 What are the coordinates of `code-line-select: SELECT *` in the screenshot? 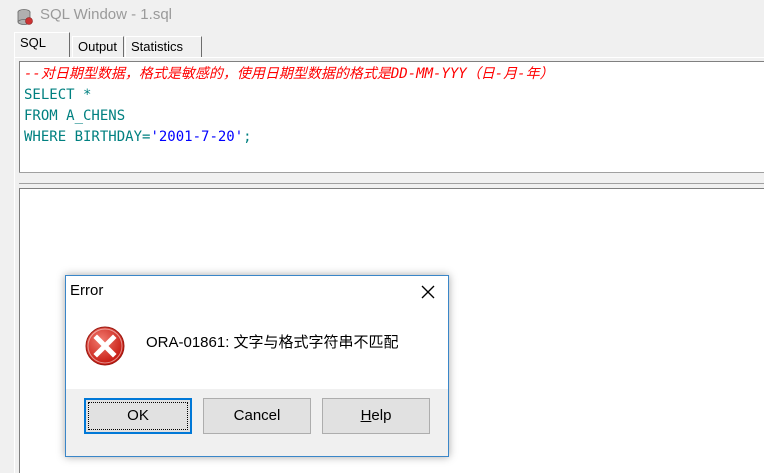 It's located at (58, 95).